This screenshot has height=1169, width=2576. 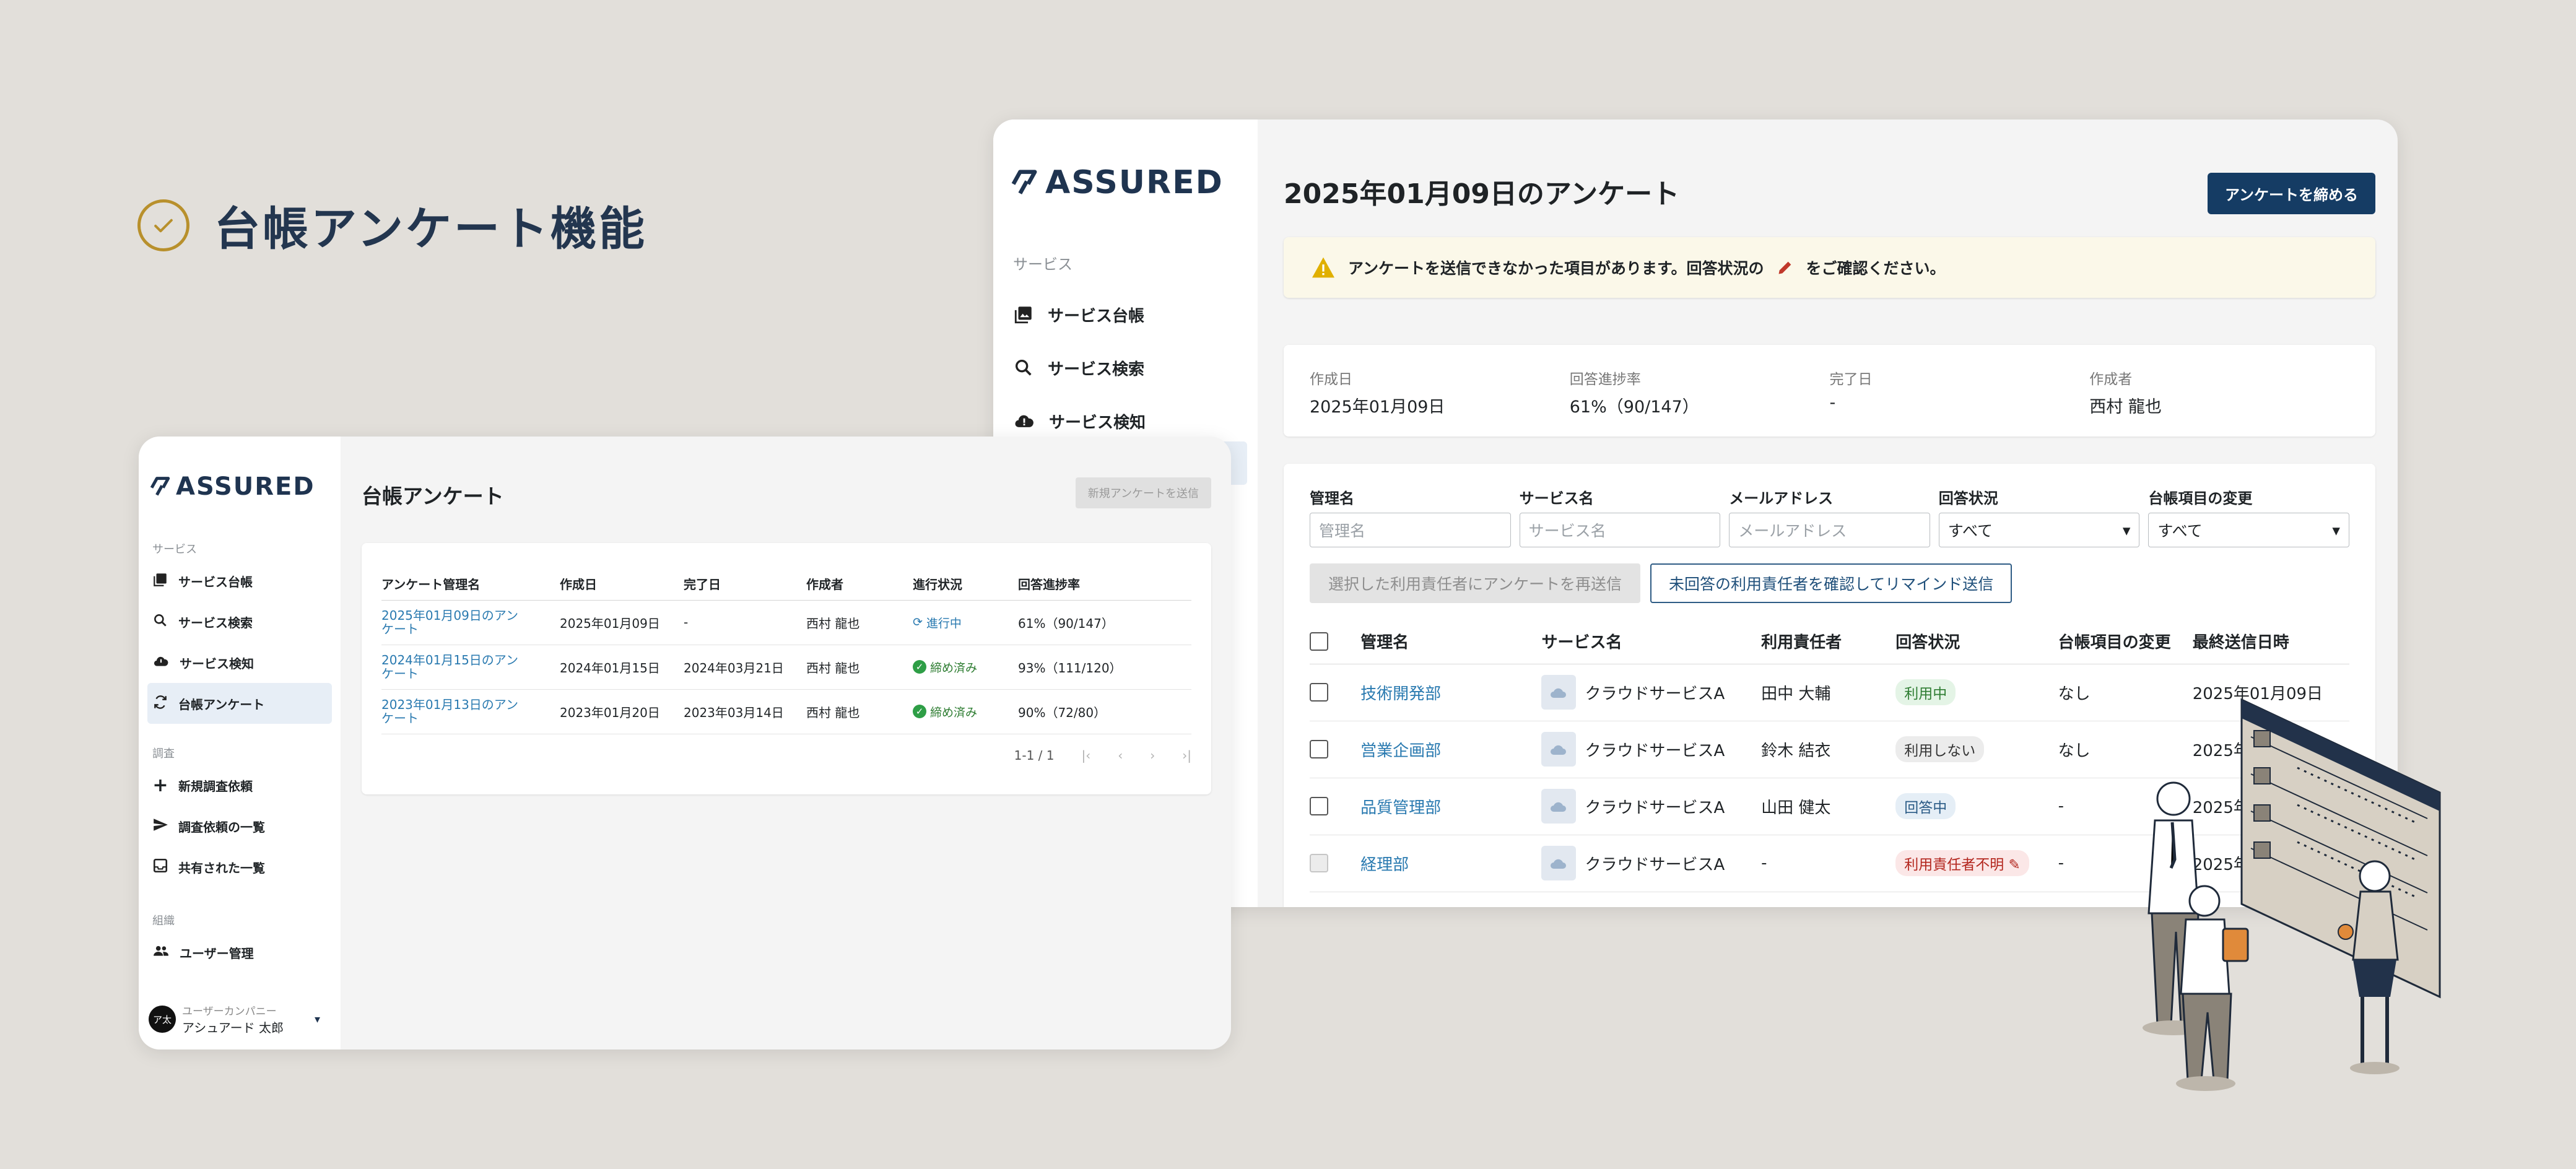 What do you see at coordinates (160, 703) in the screenshot?
I see `sync-icon` at bounding box center [160, 703].